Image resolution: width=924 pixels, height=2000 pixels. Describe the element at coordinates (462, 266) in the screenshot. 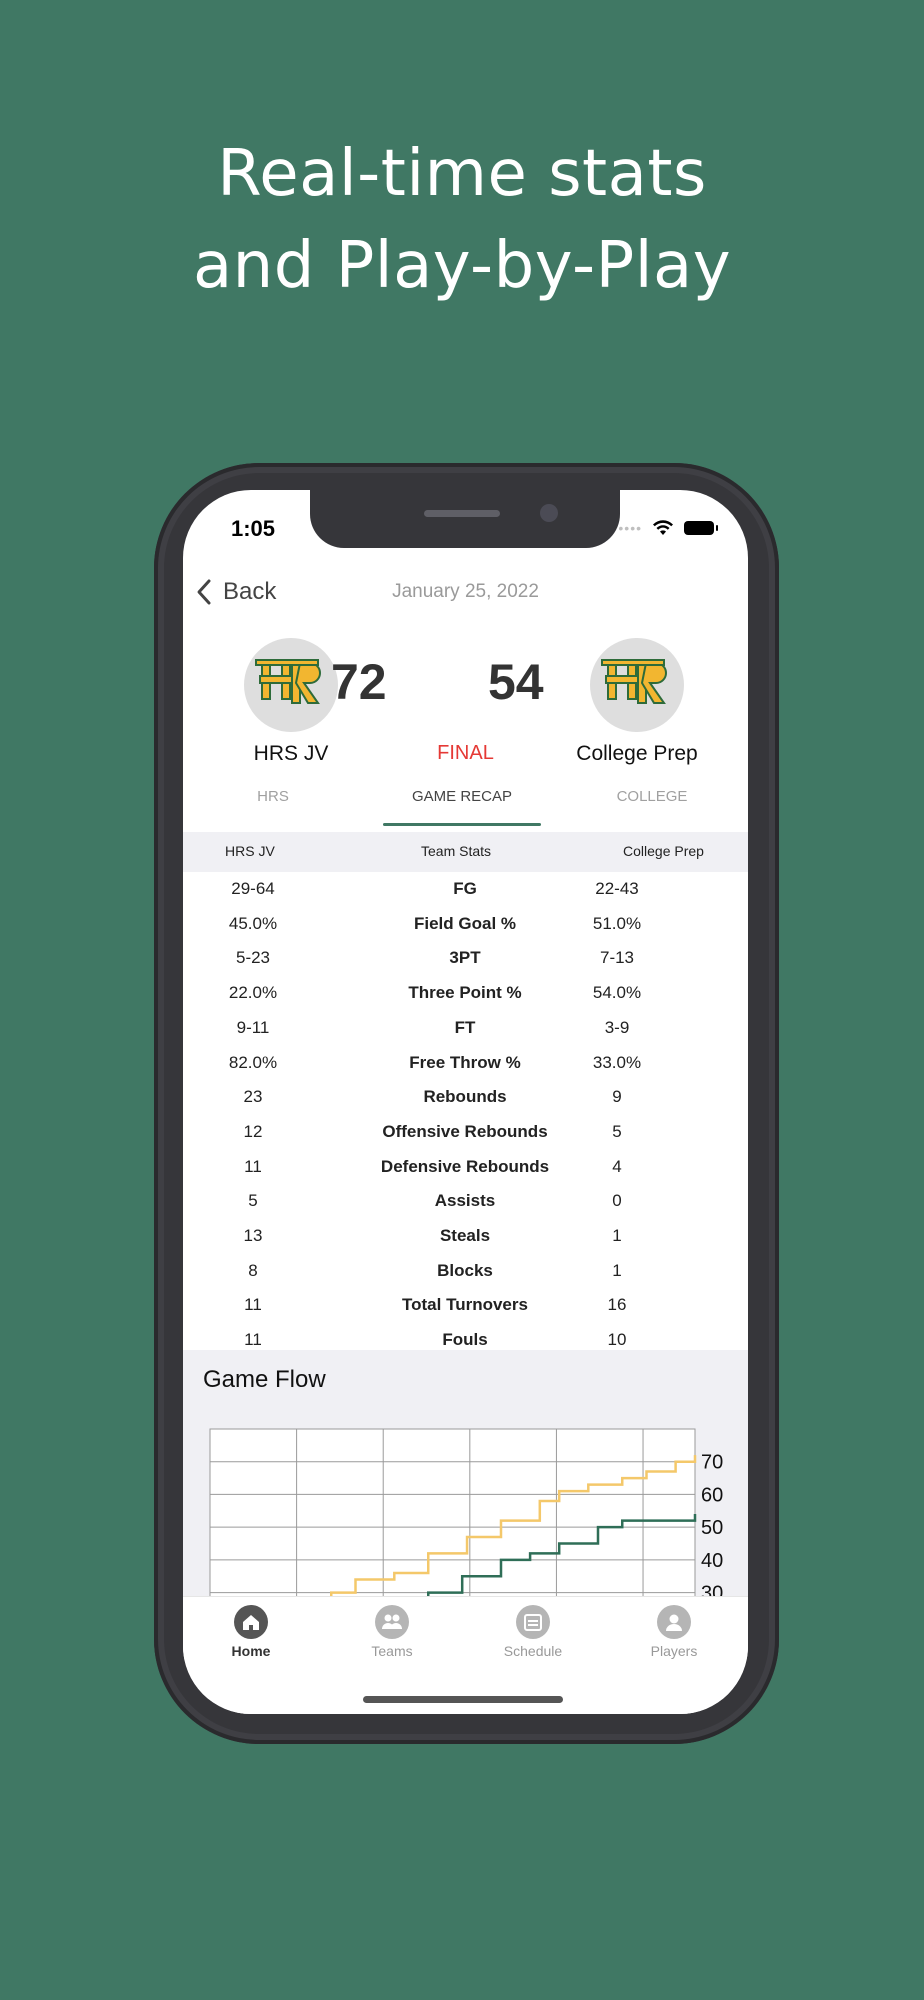

I see `promo-line-2: and Play-by-Play` at that location.